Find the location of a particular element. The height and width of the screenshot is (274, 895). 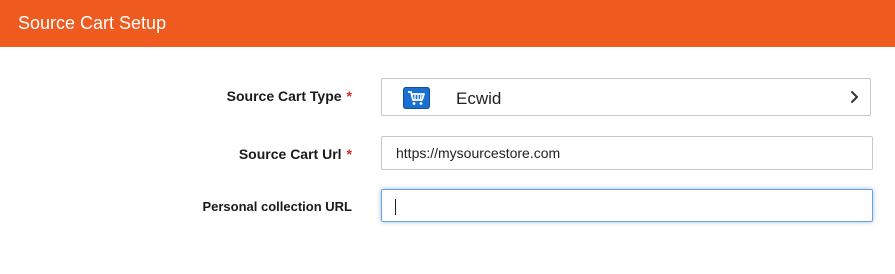

ecwid-cart-icon is located at coordinates (416, 98).